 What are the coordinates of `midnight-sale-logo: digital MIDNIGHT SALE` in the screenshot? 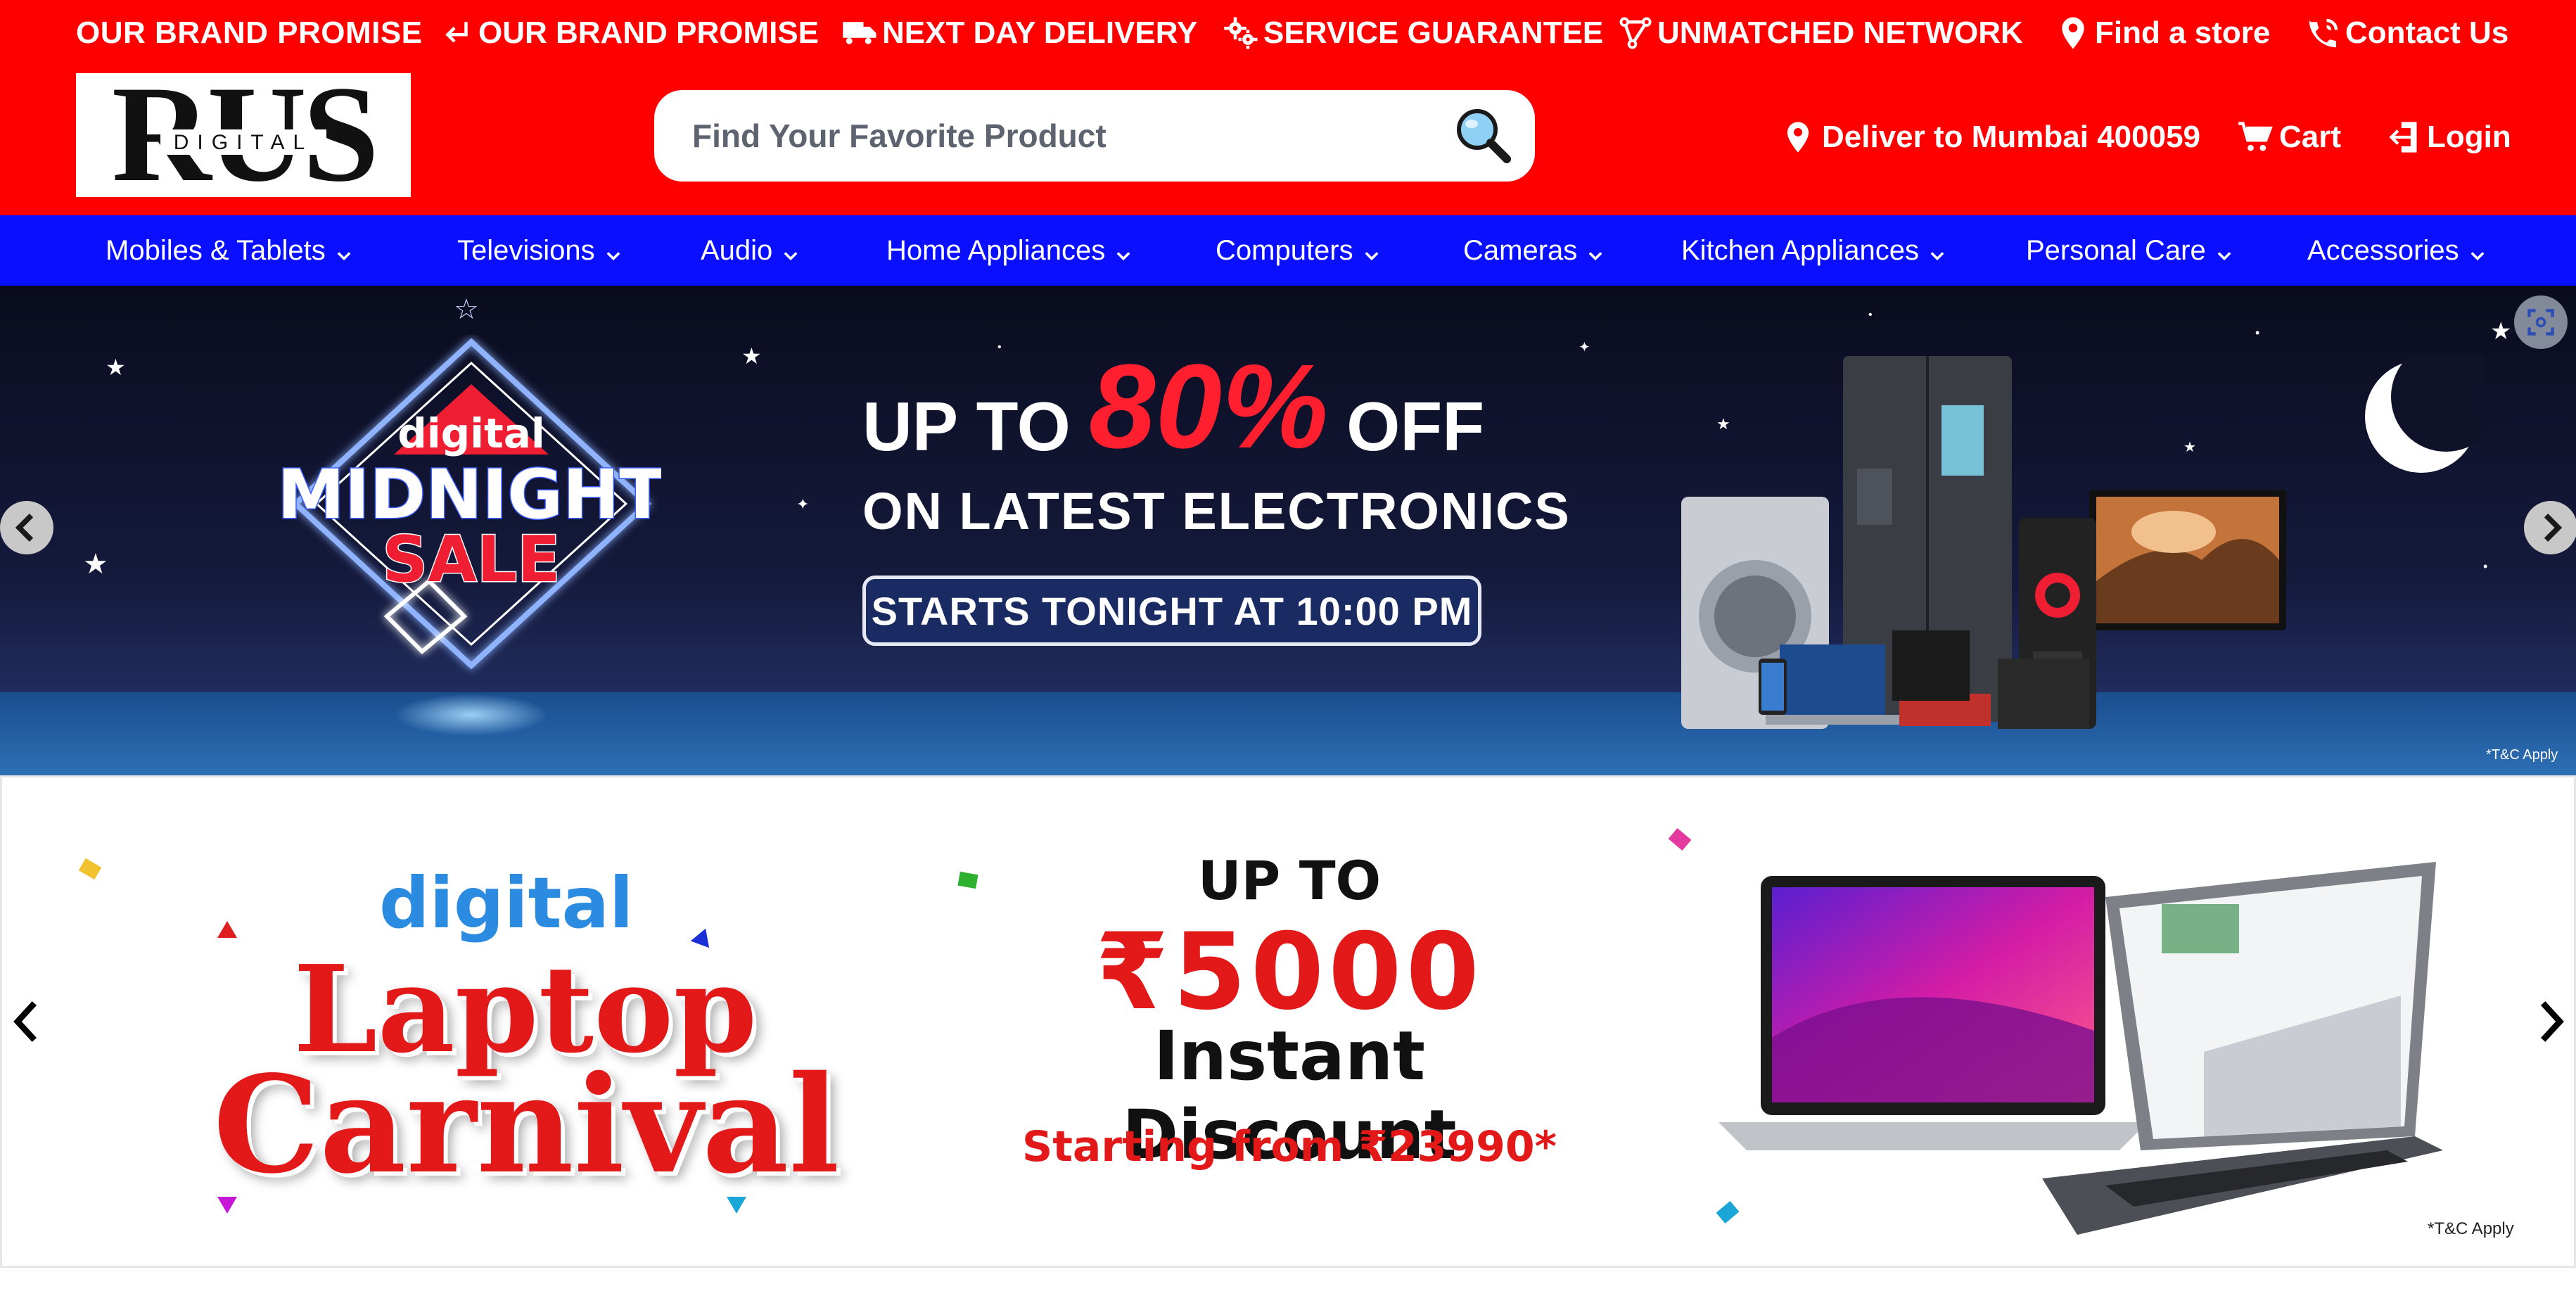 It's located at (471, 504).